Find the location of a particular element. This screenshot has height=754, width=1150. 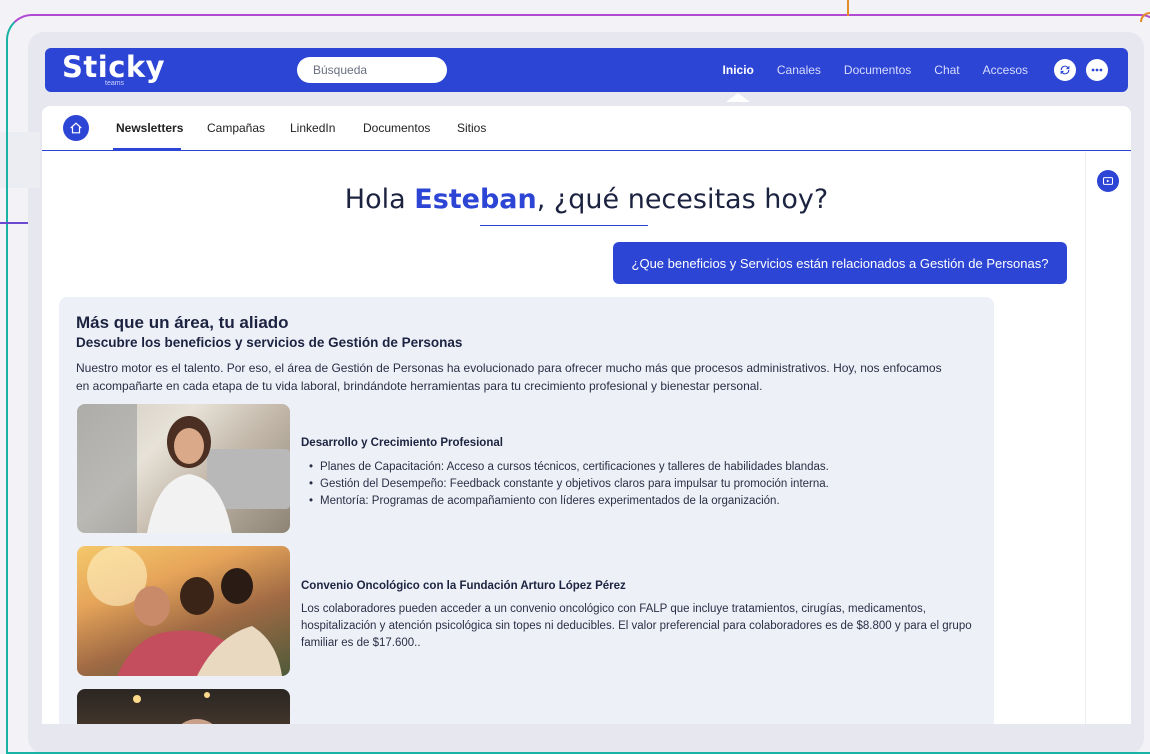

greeting-prefix: Hola is located at coordinates (379, 199).